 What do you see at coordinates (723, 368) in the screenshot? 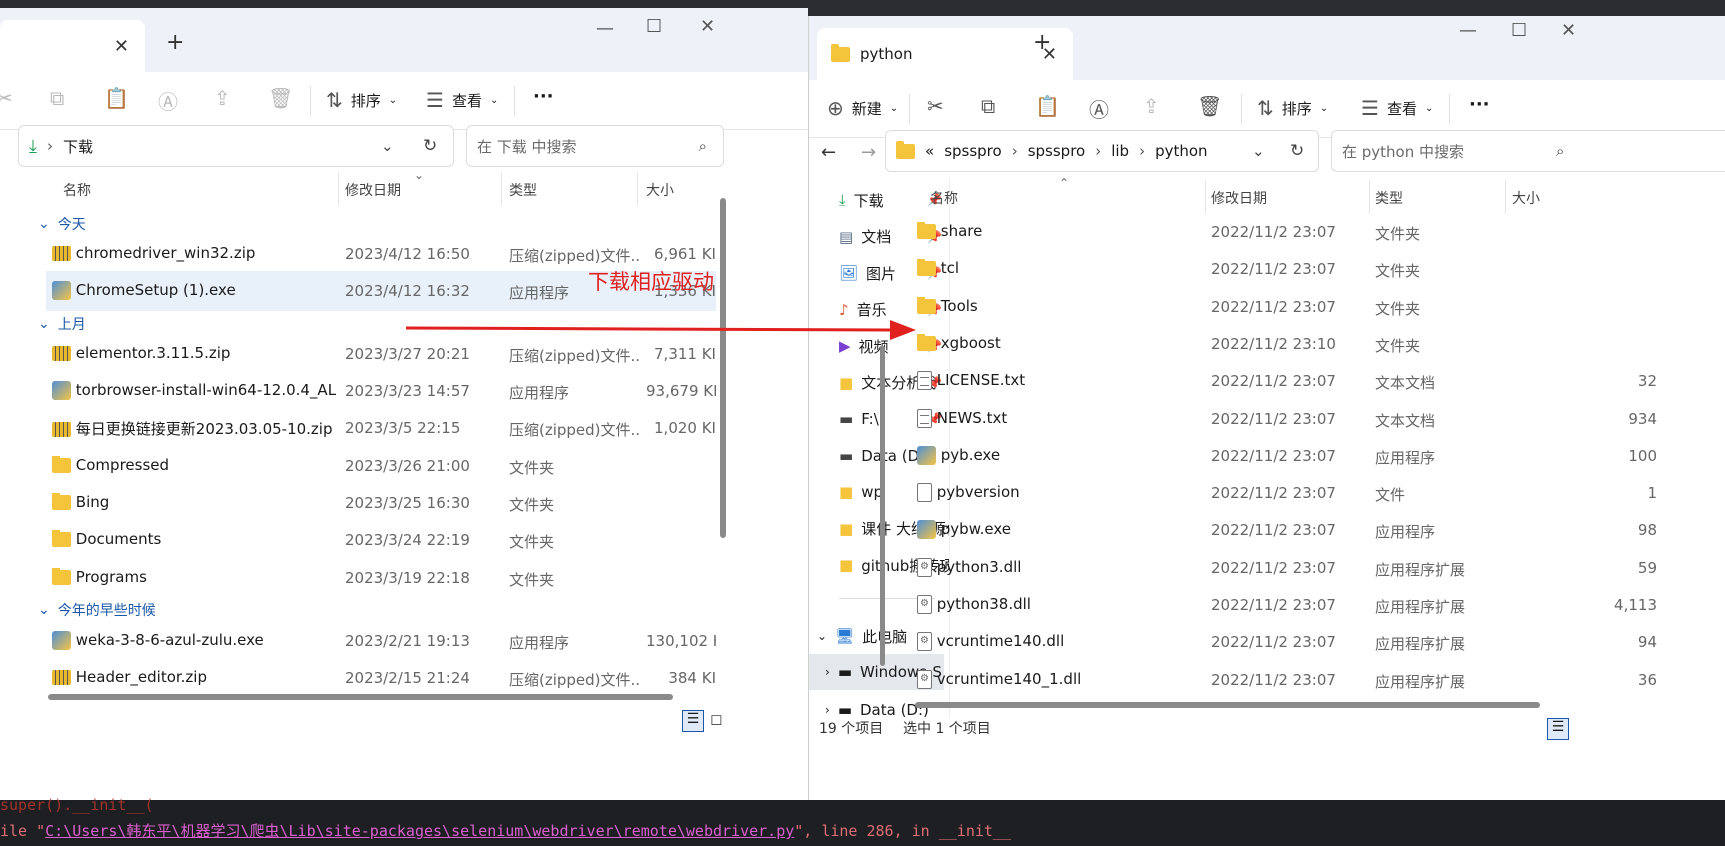
I see `vertical-scrollbar` at bounding box center [723, 368].